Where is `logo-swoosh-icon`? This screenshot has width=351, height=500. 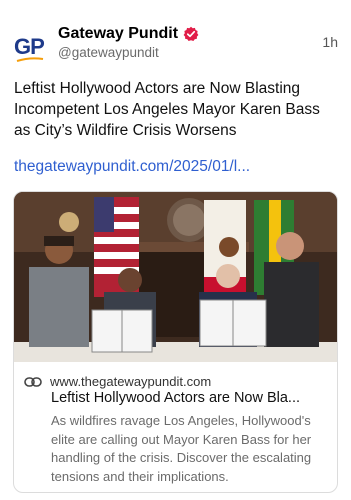
logo-swoosh-icon is located at coordinates (30, 59).